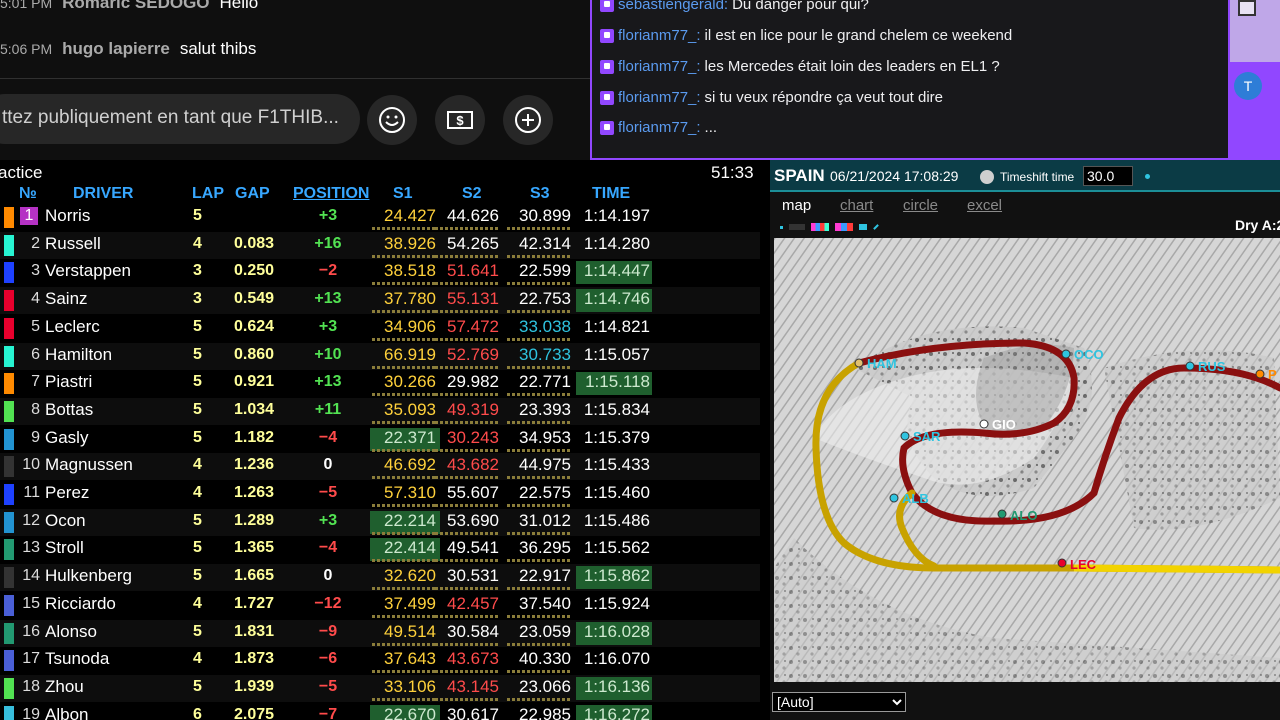 The height and width of the screenshot is (720, 1280). I want to click on table-row: 9 Gasly 5 1.182 −4 22.371 30.243 34.953 1:15.379, so click(380, 439).